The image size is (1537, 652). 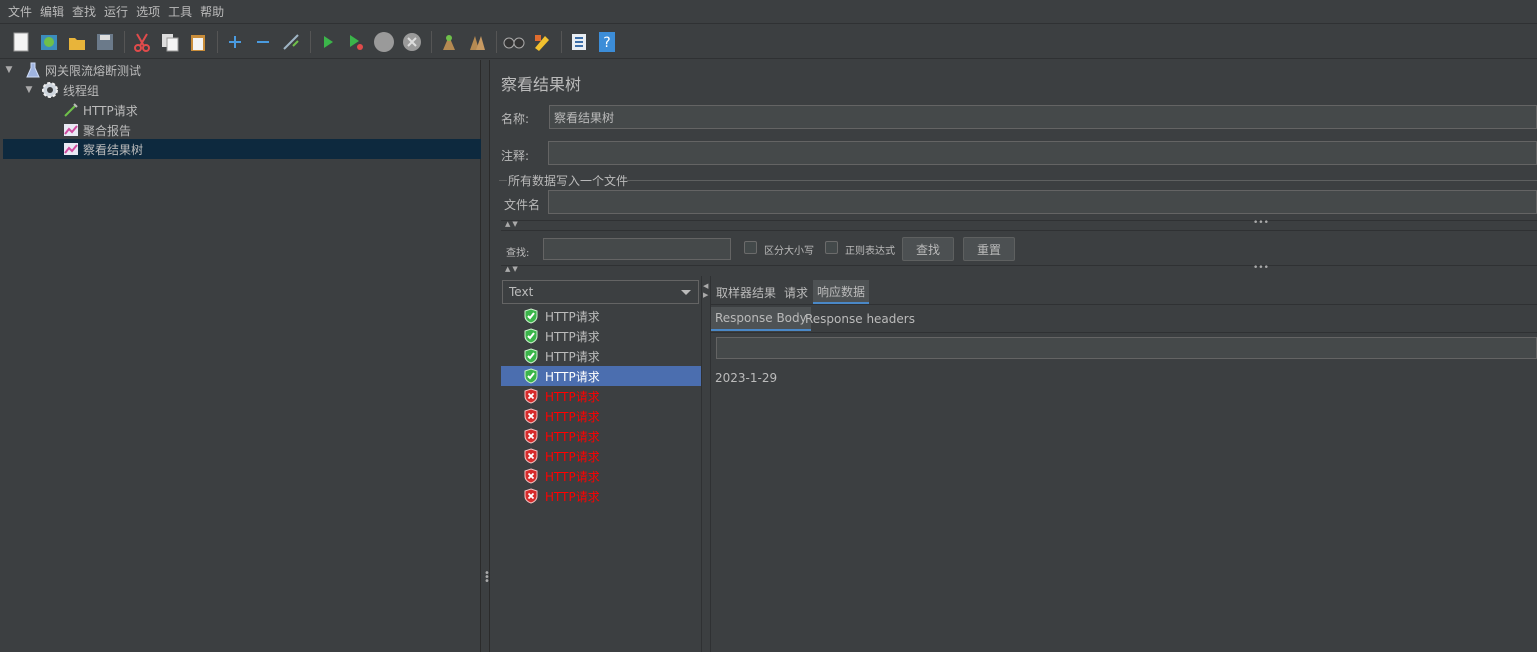 I want to click on tab-response-data: 响应数据, so click(x=841, y=292).